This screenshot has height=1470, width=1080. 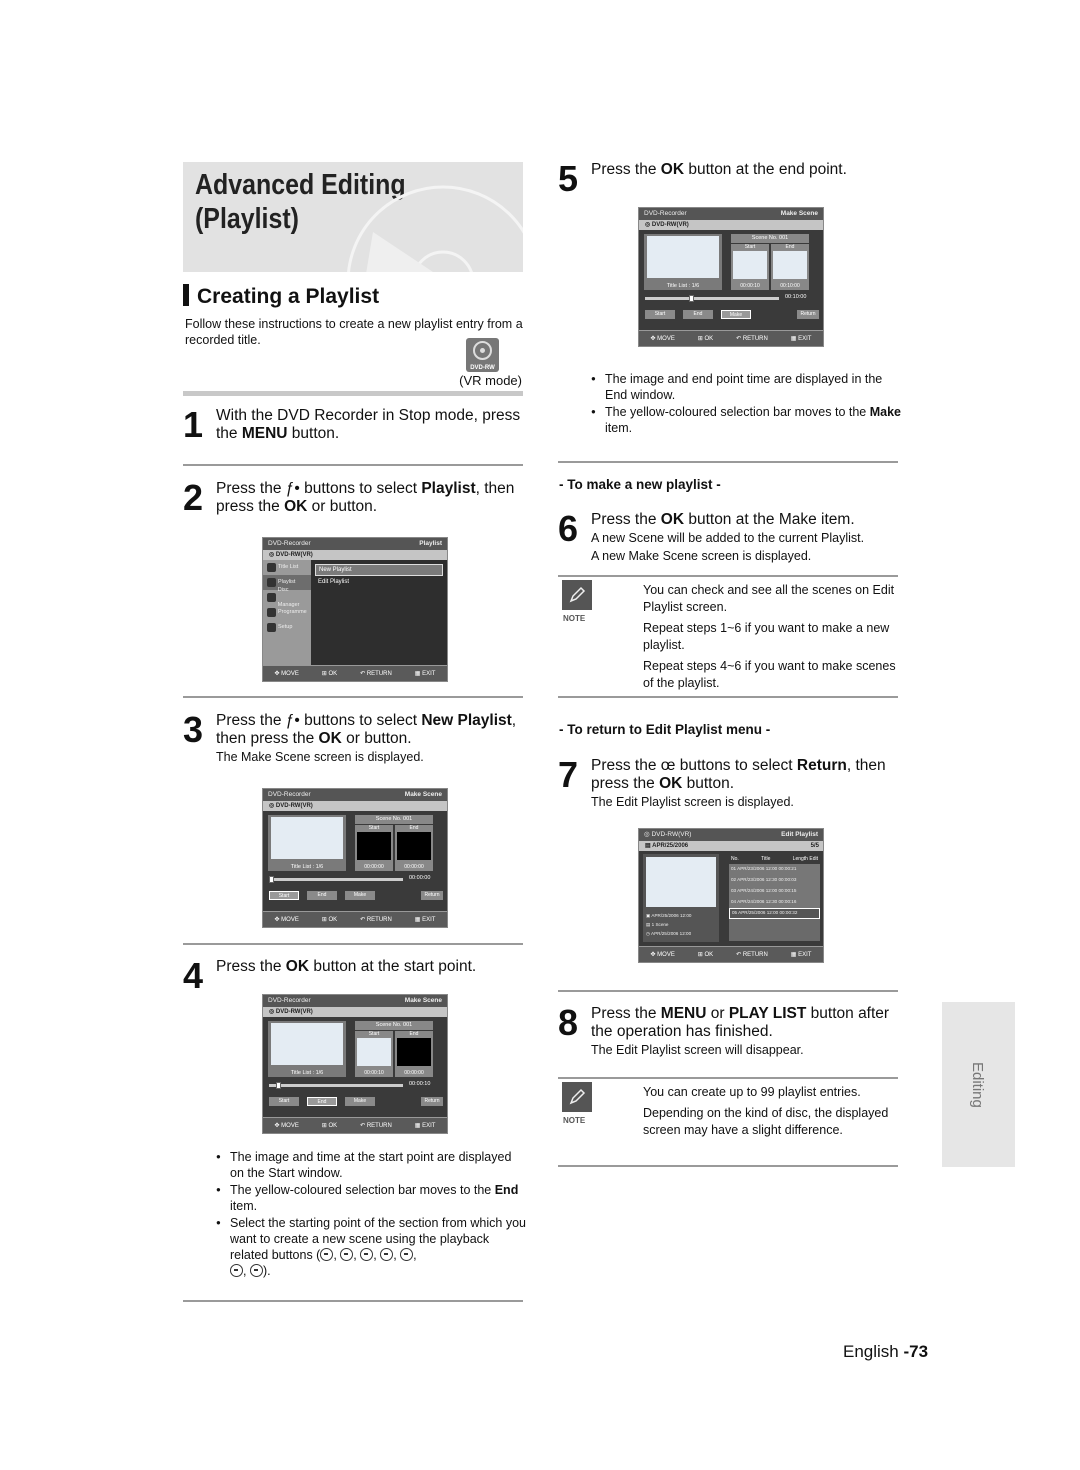 I want to click on slow-back-icon, so click(x=236, y=1270).